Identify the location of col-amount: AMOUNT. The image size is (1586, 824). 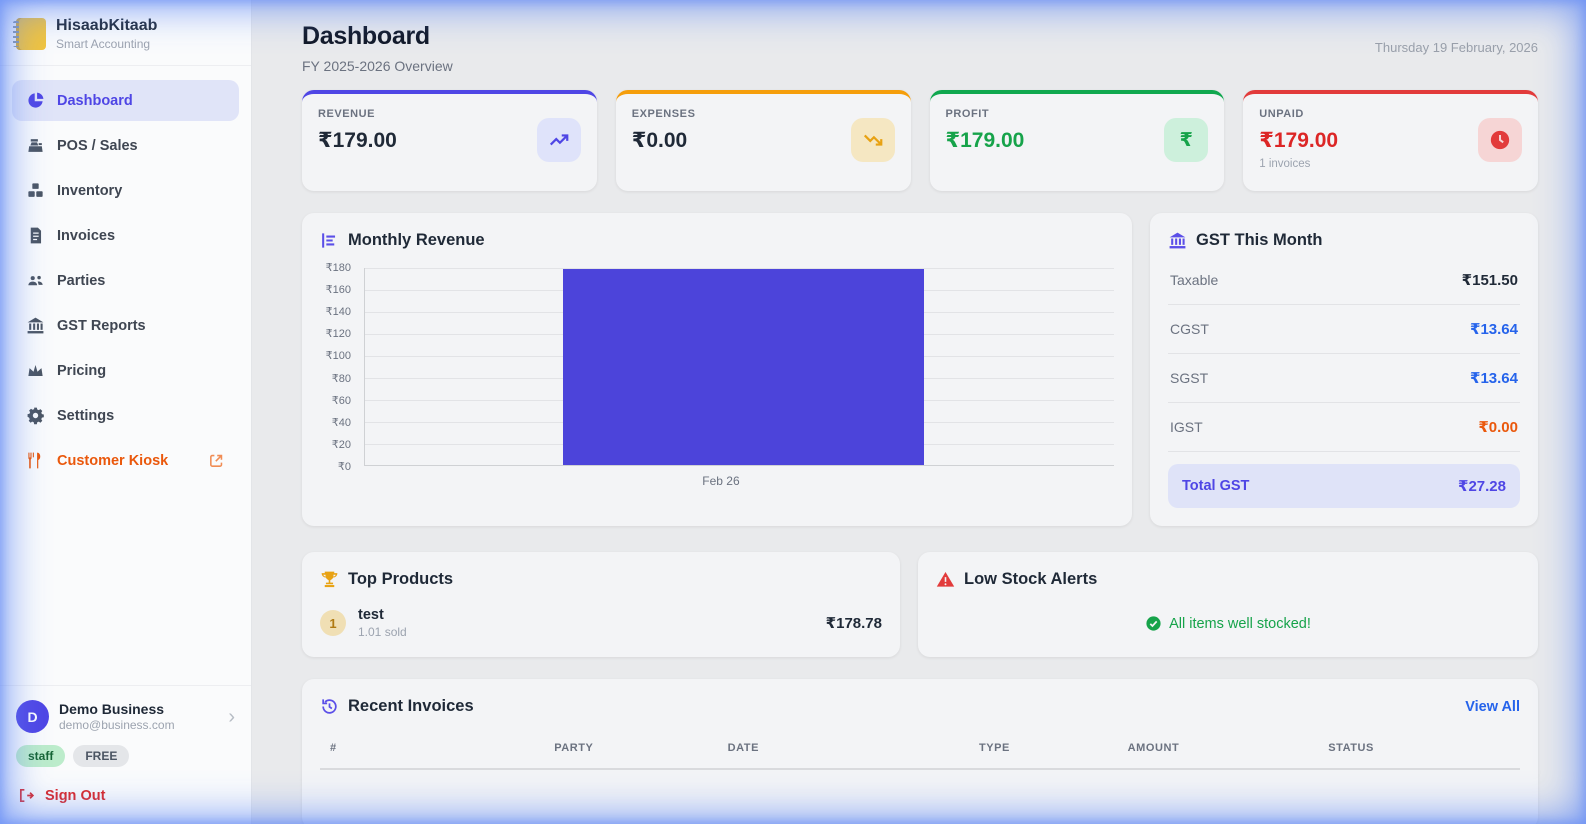
(1153, 748).